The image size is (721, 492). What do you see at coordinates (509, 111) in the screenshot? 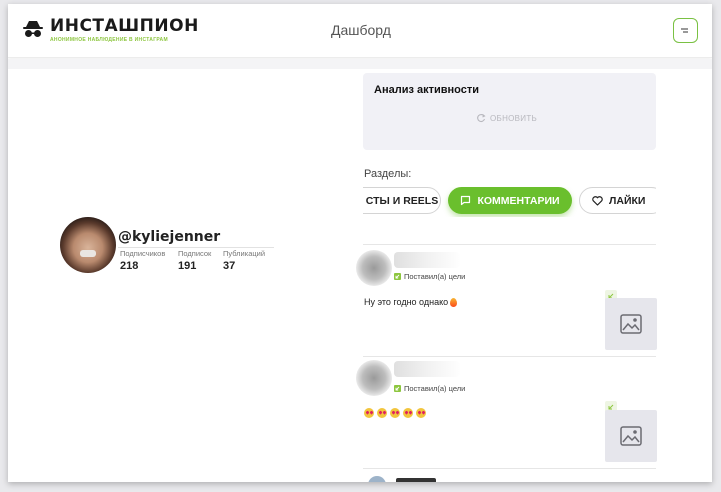
I see `activity-card: Анализ активности` at bounding box center [509, 111].